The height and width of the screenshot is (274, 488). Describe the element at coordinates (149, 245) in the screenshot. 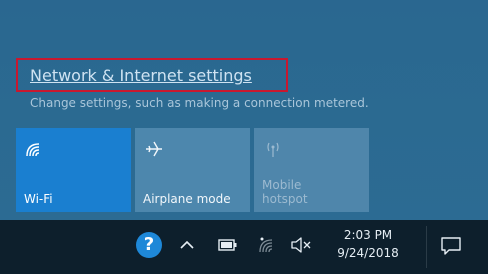

I see `help-icon: ?` at that location.